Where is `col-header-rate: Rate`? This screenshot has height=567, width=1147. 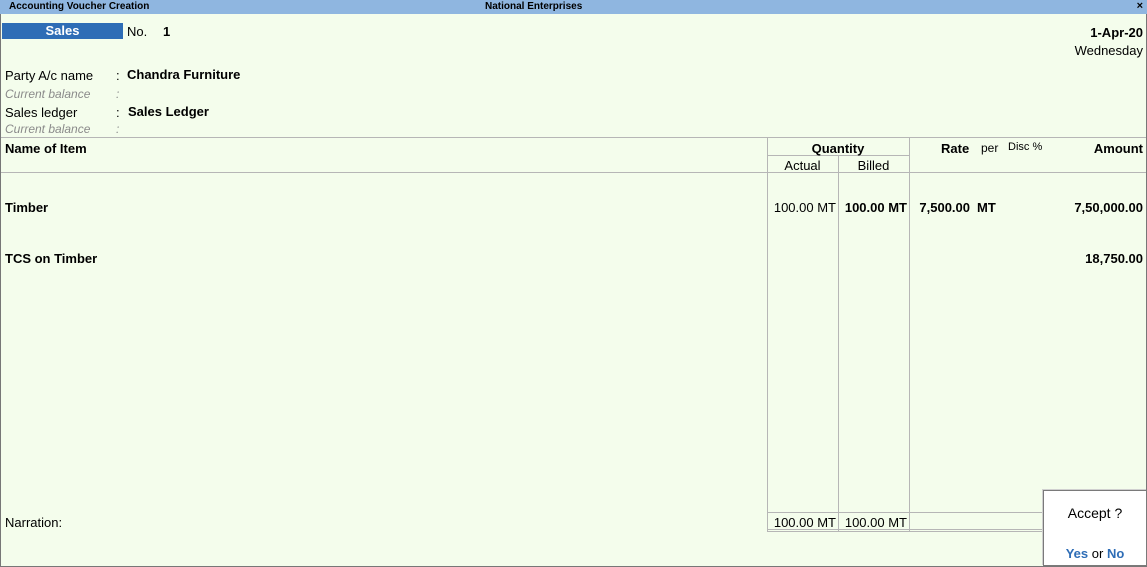 col-header-rate: Rate is located at coordinates (955, 148).